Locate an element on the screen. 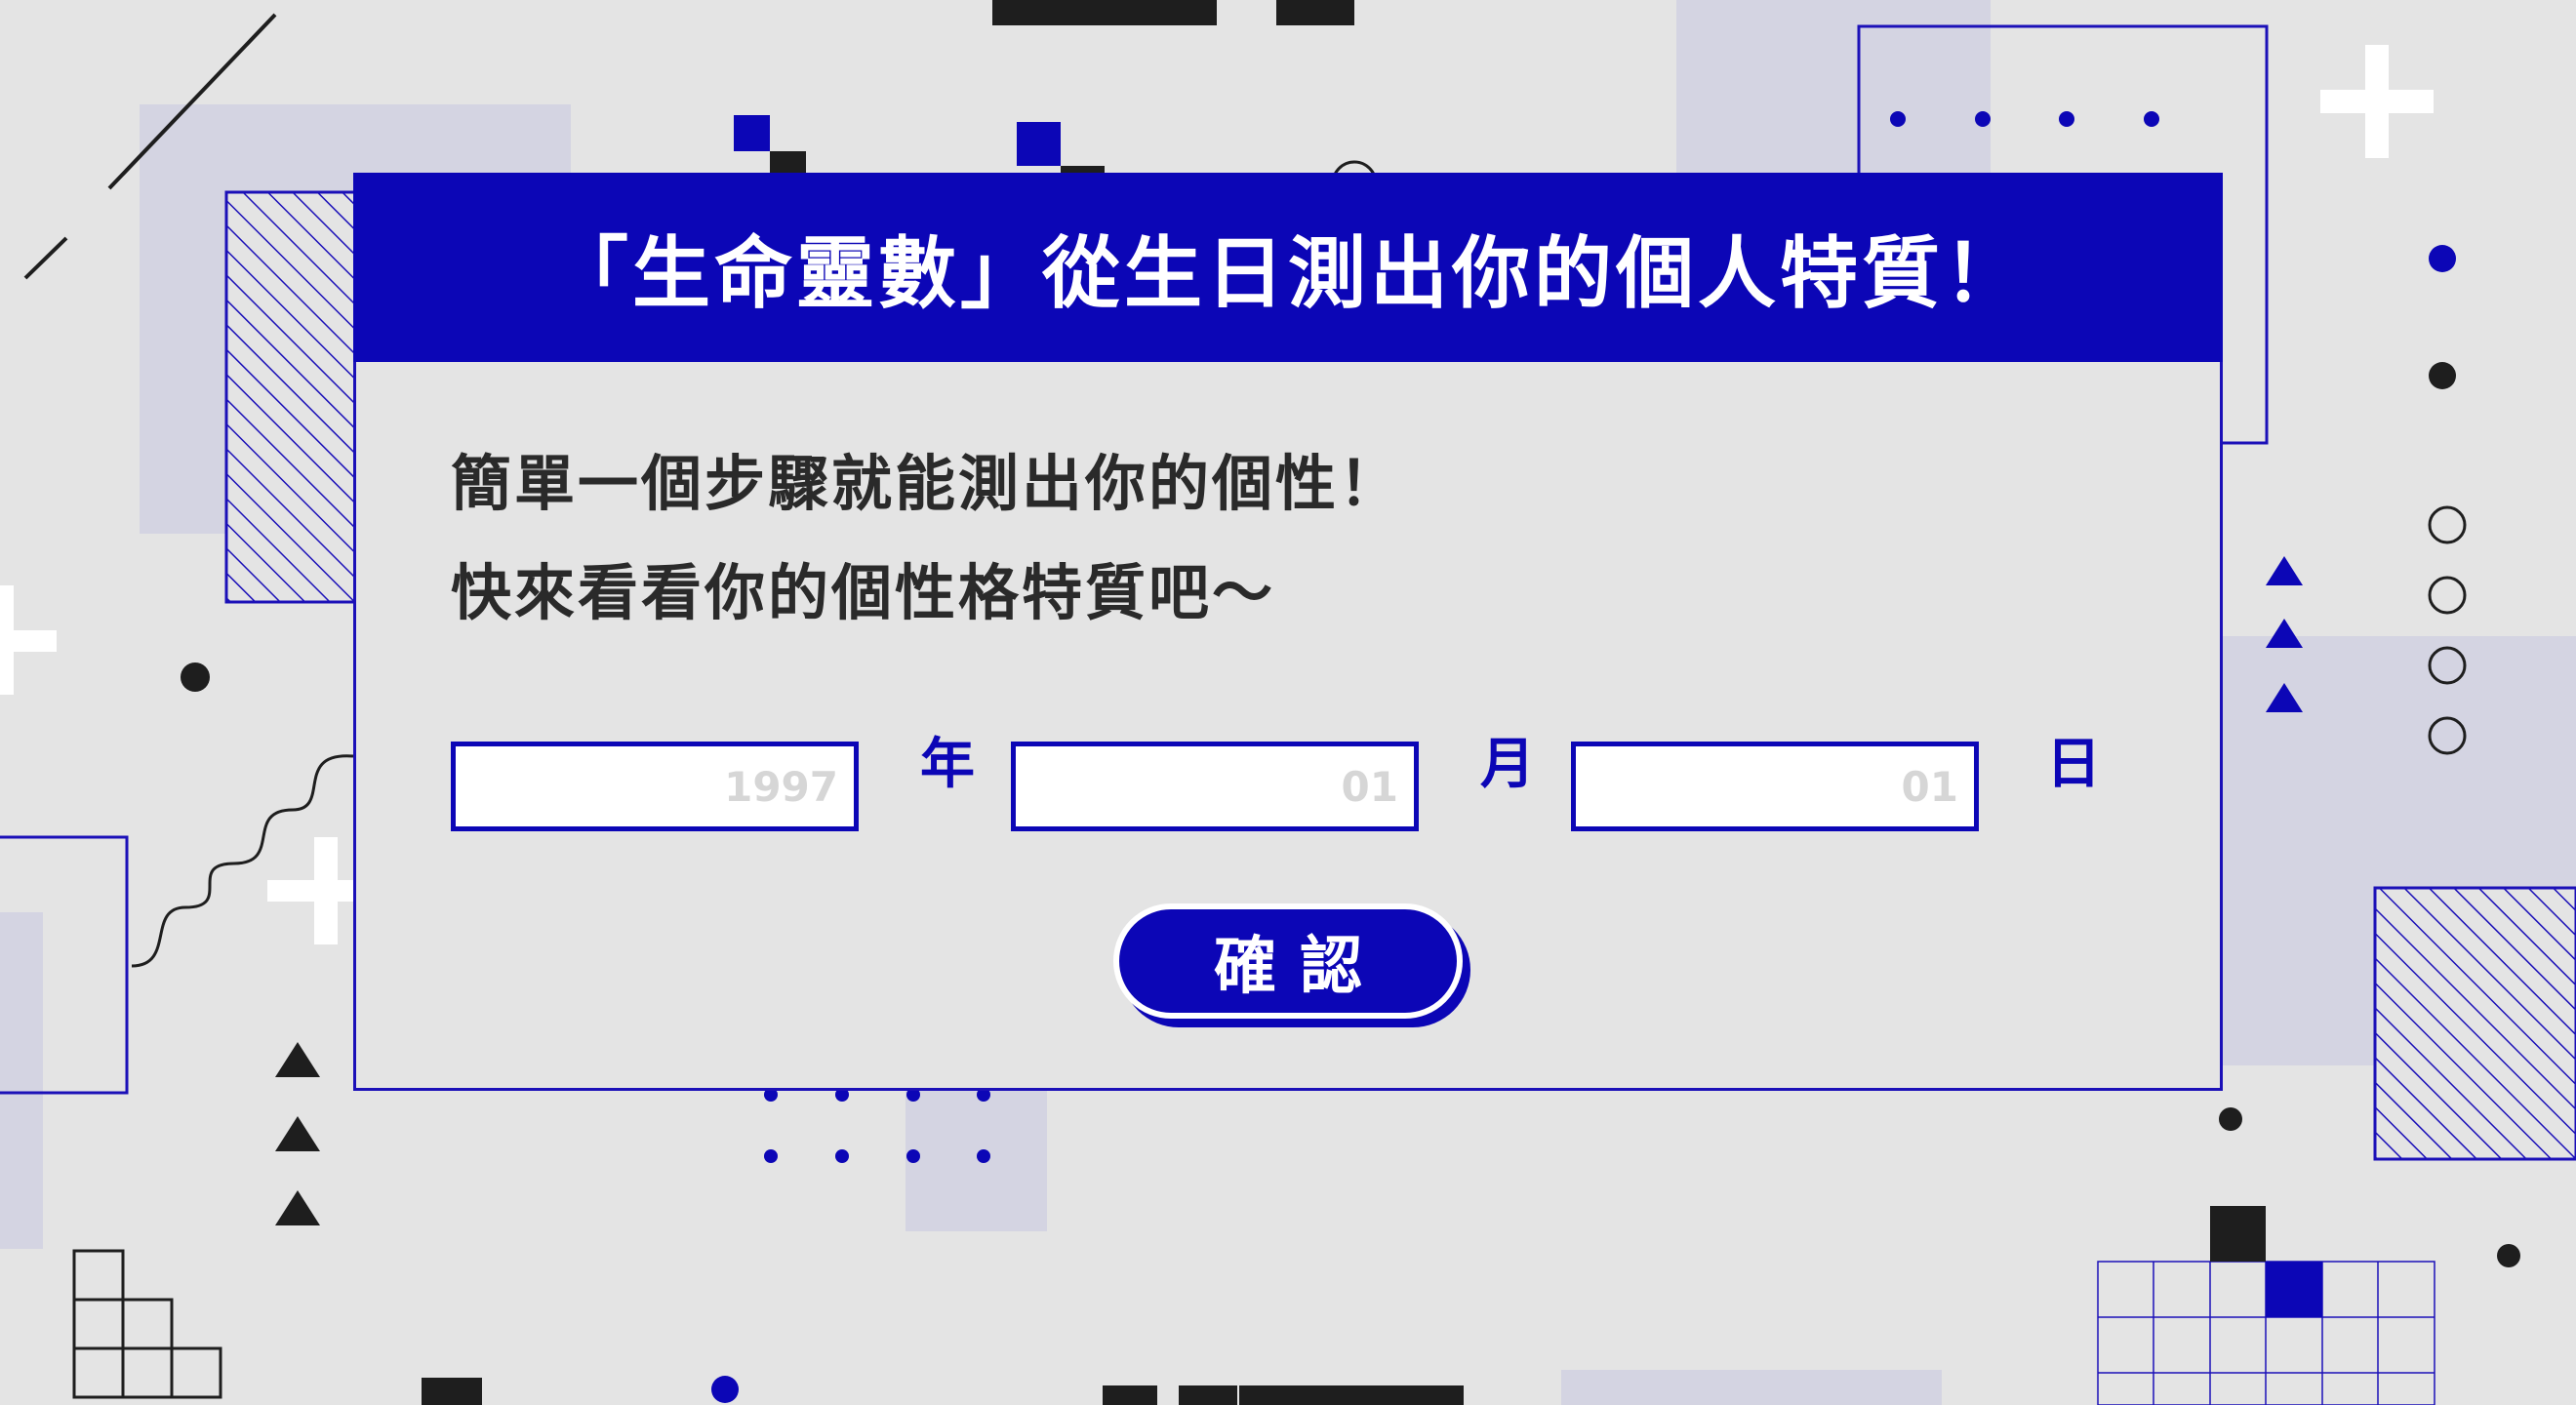  year-unit-label: 年 is located at coordinates (947, 764).